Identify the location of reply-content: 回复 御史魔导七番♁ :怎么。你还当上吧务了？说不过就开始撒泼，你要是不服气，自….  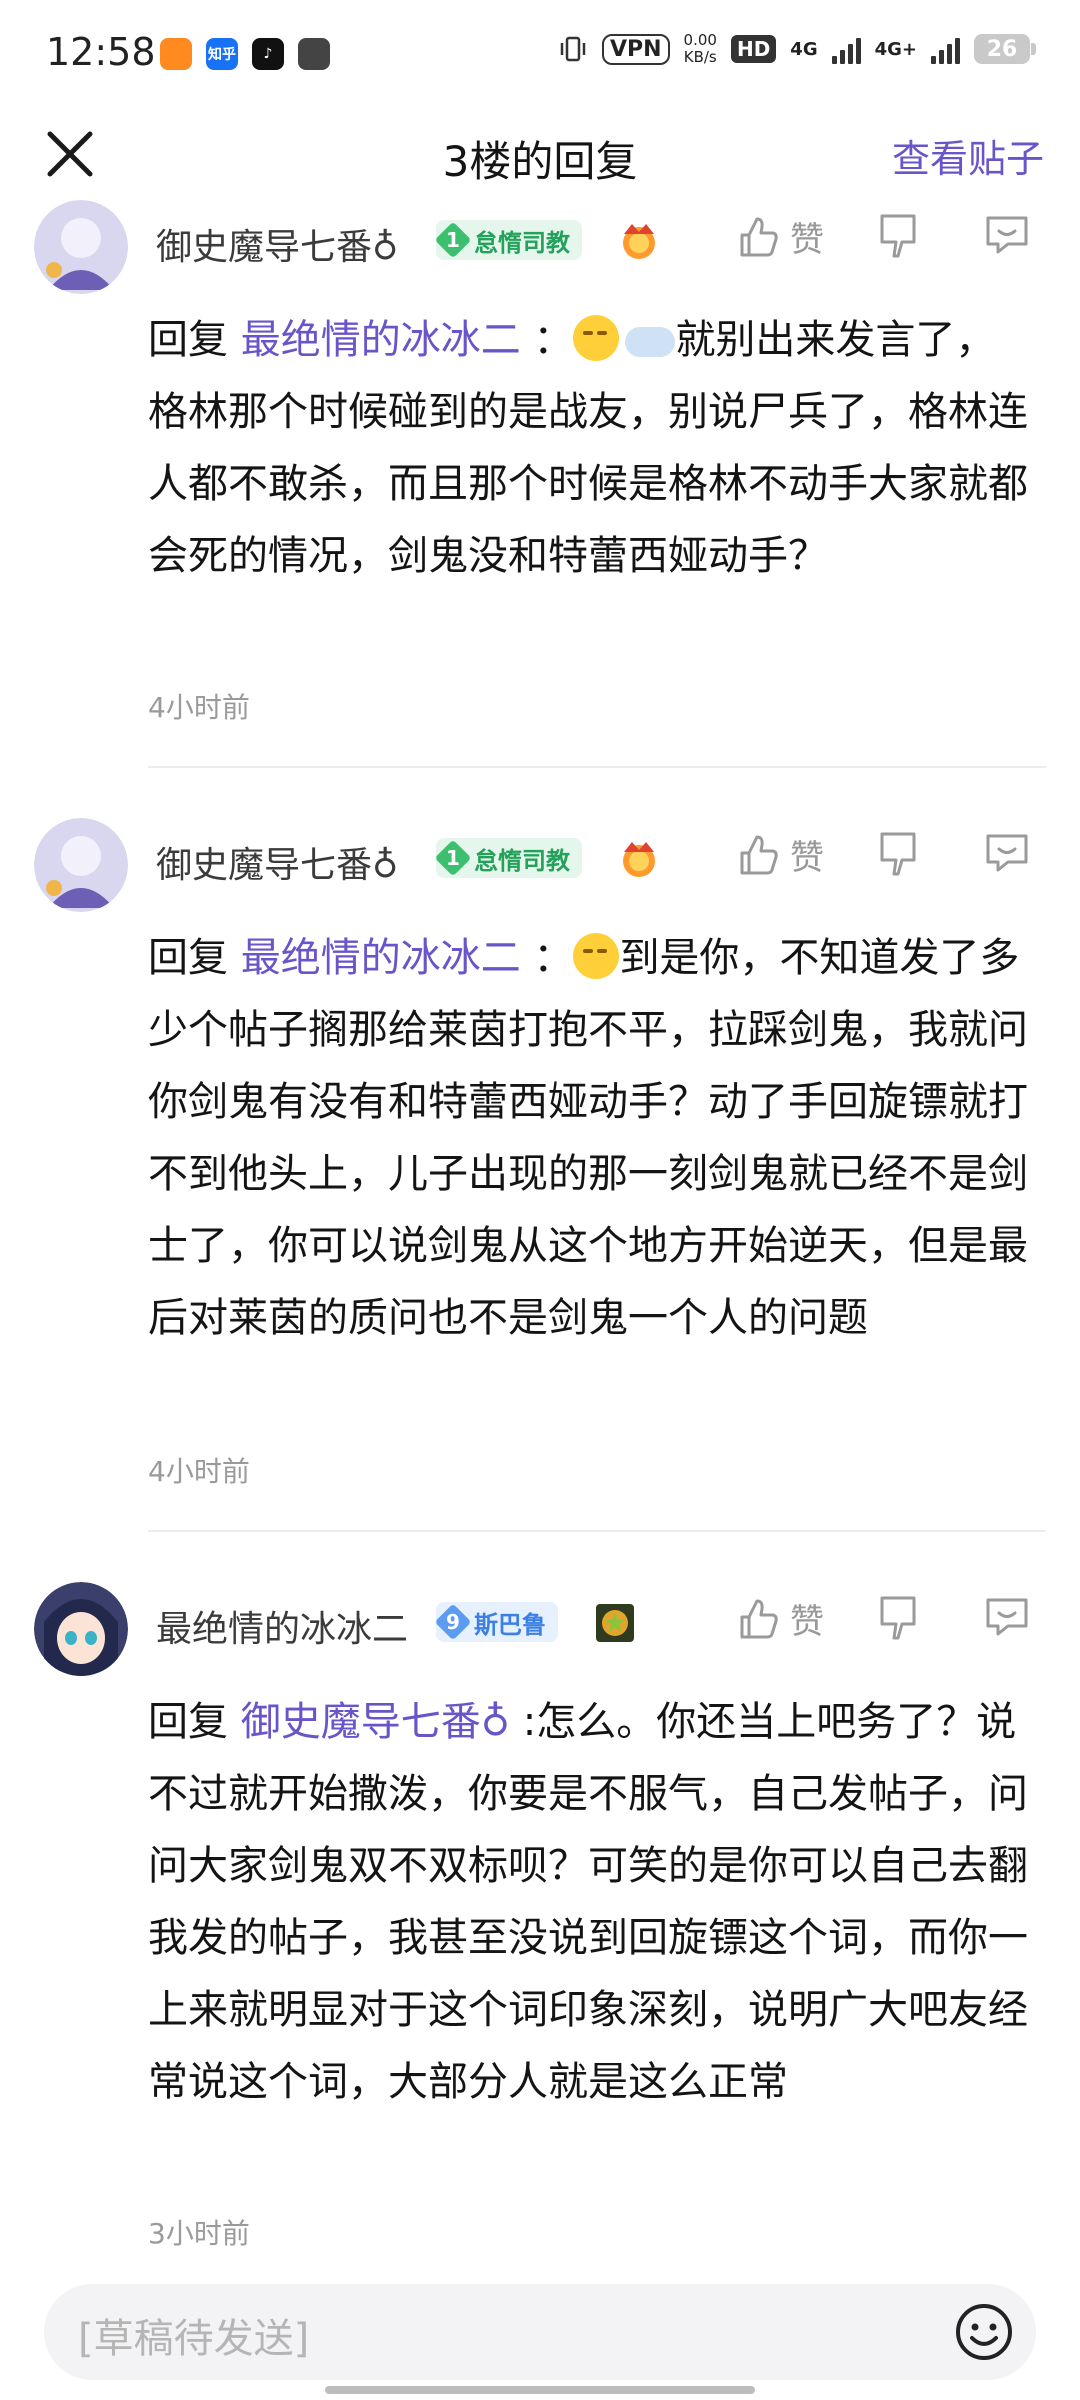
(591, 1902).